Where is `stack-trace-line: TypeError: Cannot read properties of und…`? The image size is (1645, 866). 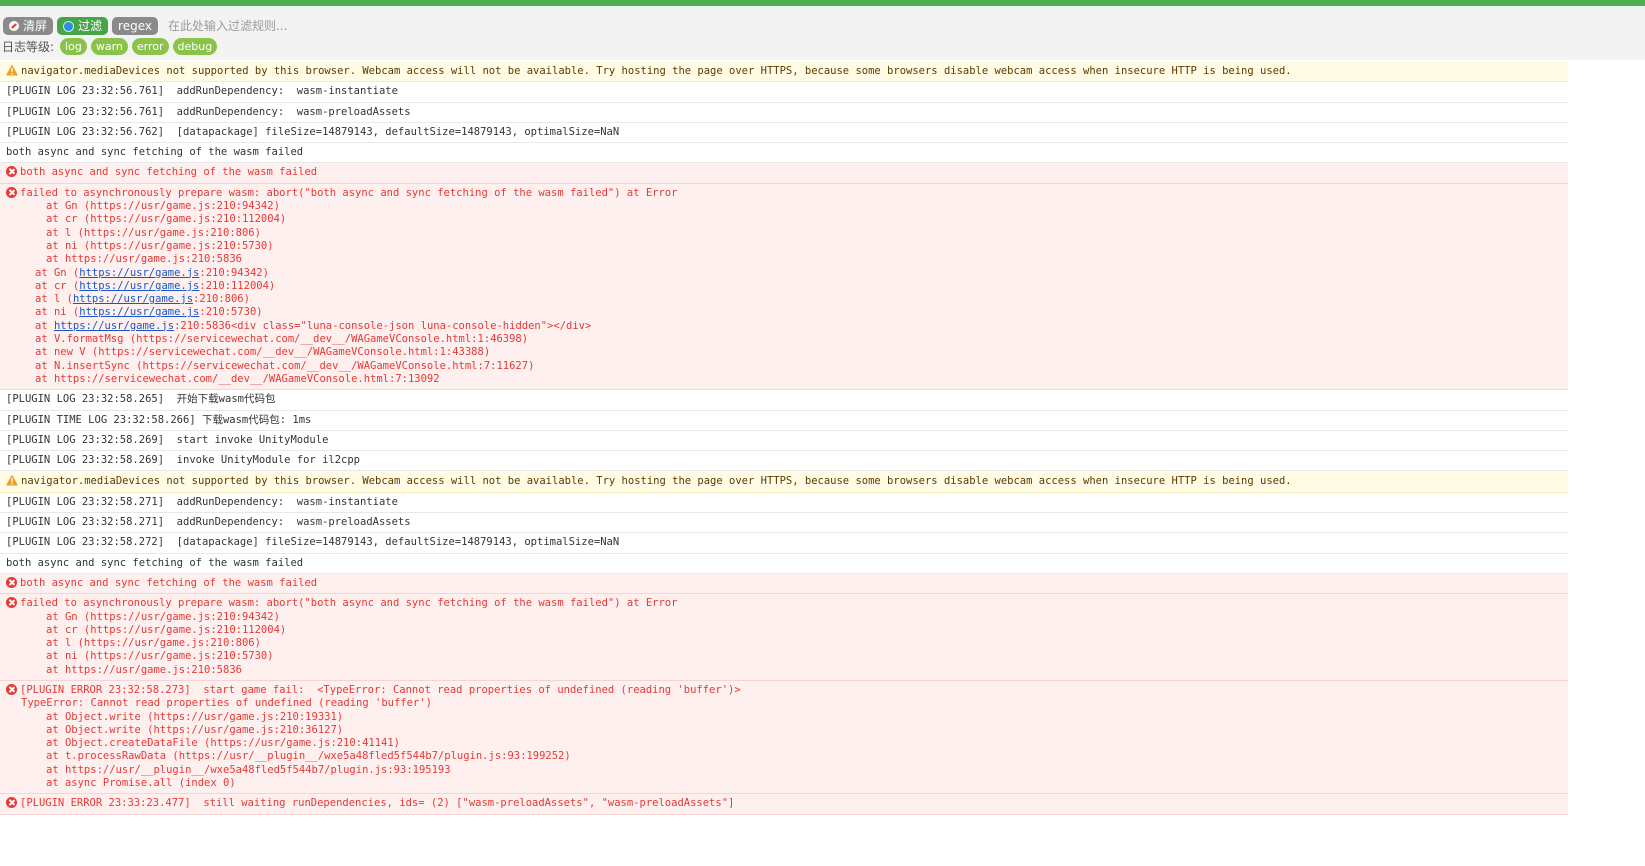 stack-trace-line: TypeError: Cannot read properties of und… is located at coordinates (226, 703).